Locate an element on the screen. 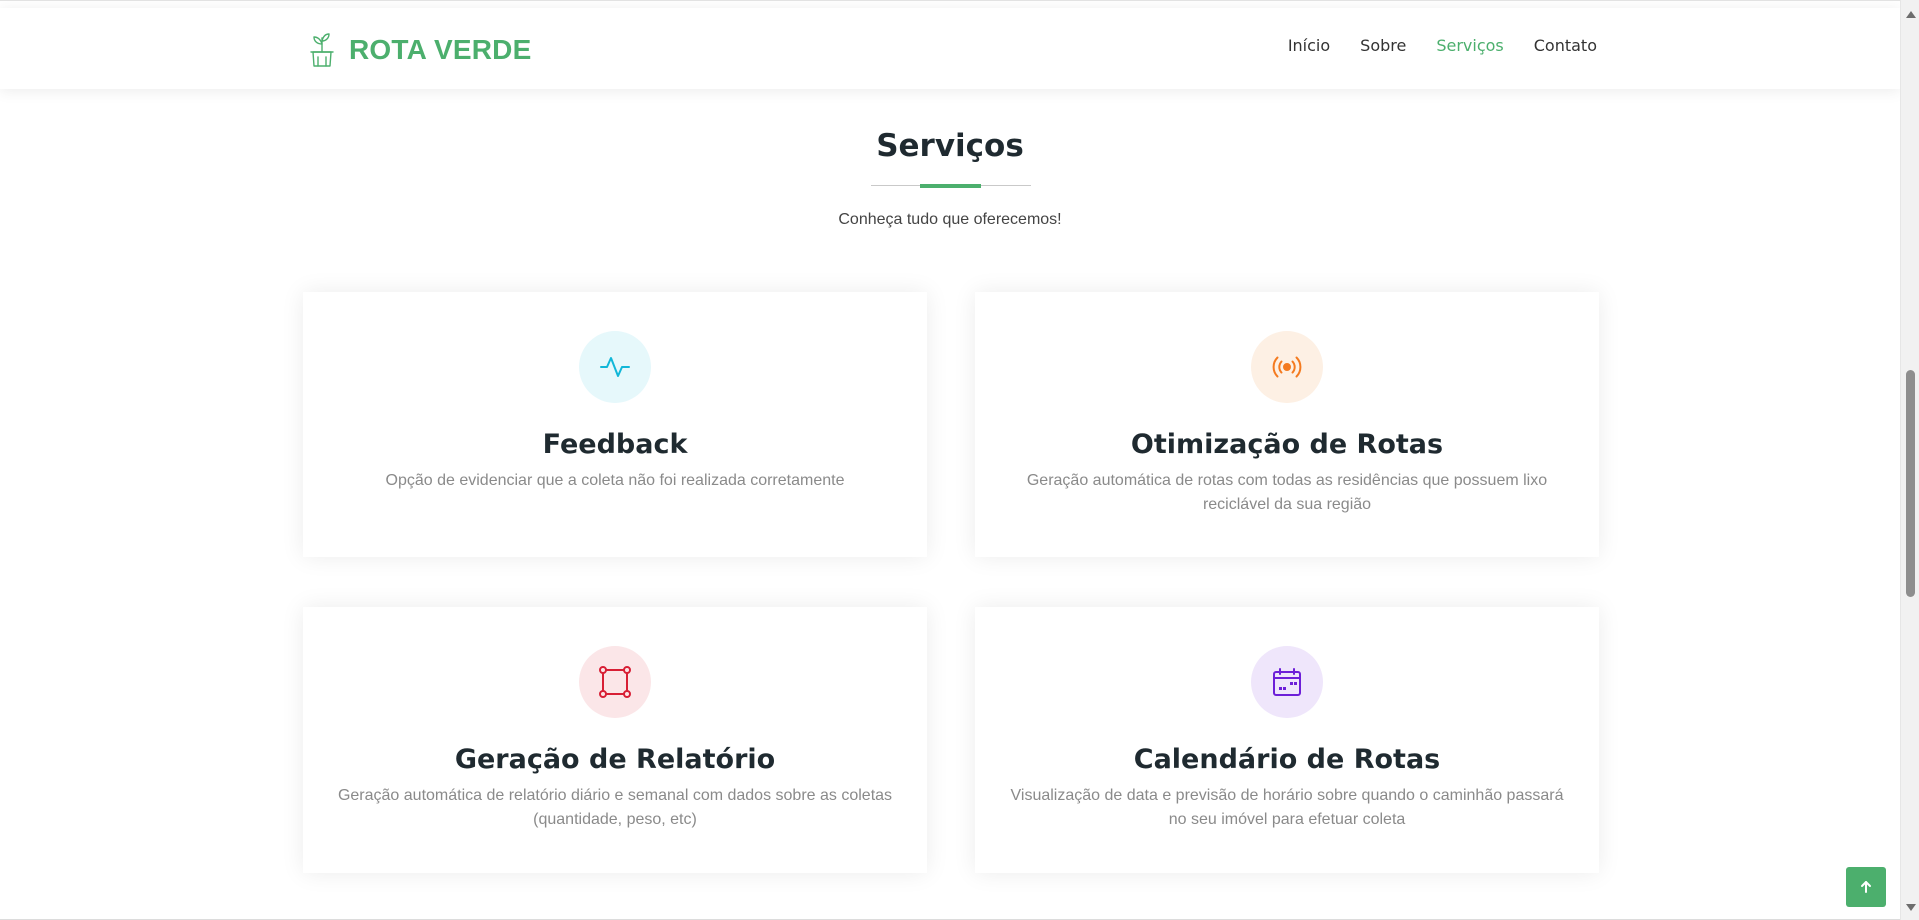 The height and width of the screenshot is (920, 1919). section-title: Serviços is located at coordinates (950, 146).